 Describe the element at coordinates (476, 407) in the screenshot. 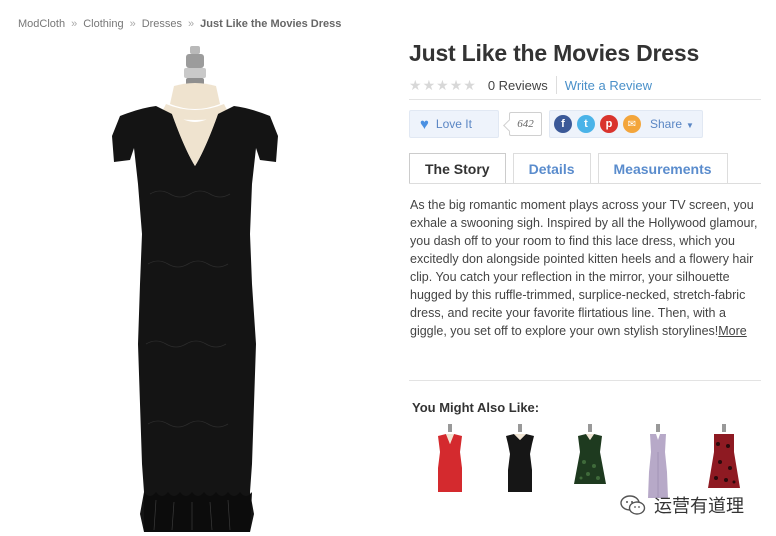

I see `also-like-title: You Might Also Like:` at that location.